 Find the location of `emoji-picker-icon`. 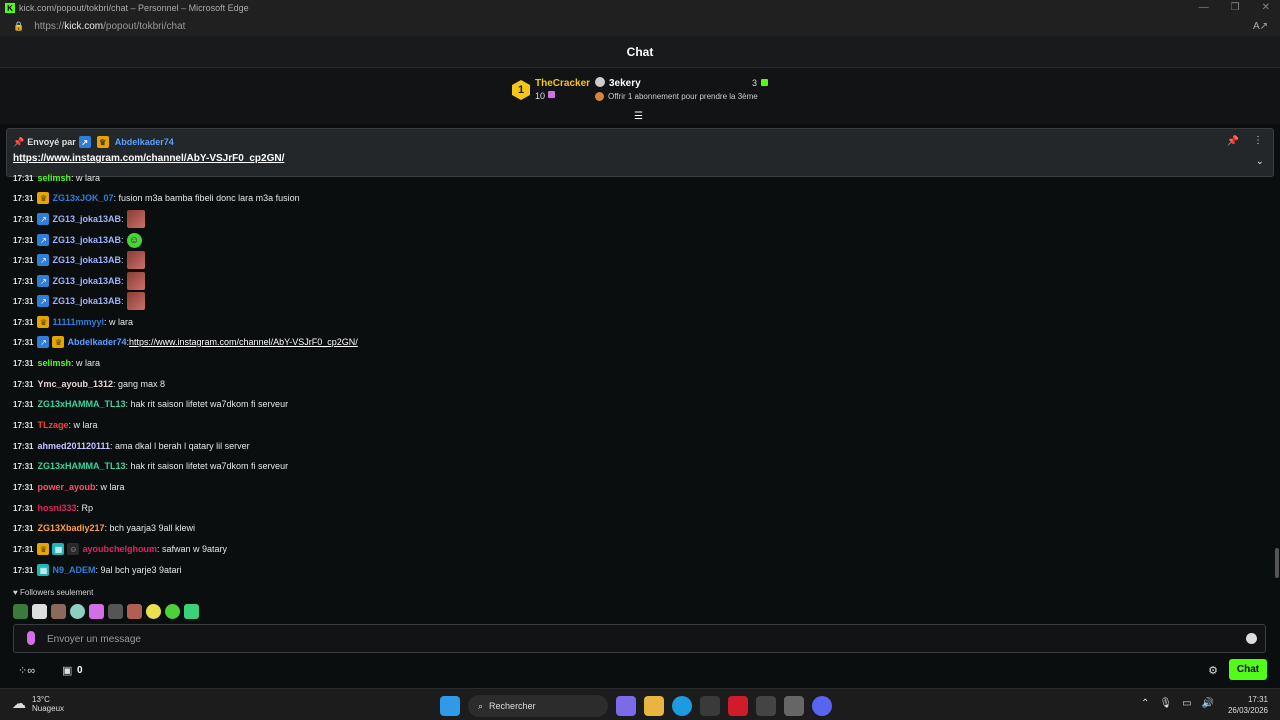

emoji-picker-icon is located at coordinates (1251, 638).